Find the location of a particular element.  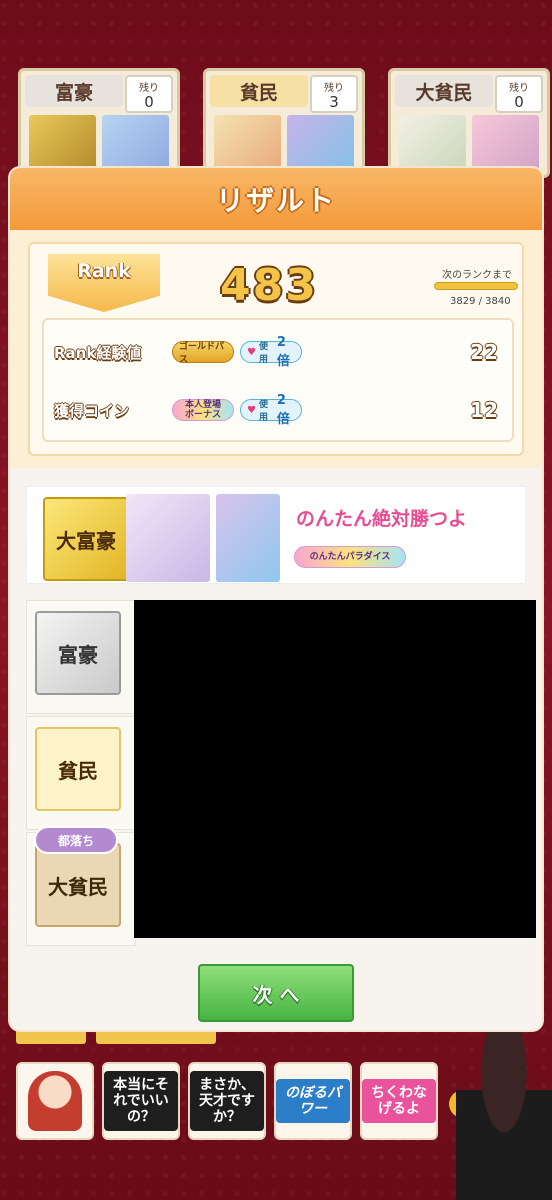

winner-photo-card is located at coordinates (248, 538).